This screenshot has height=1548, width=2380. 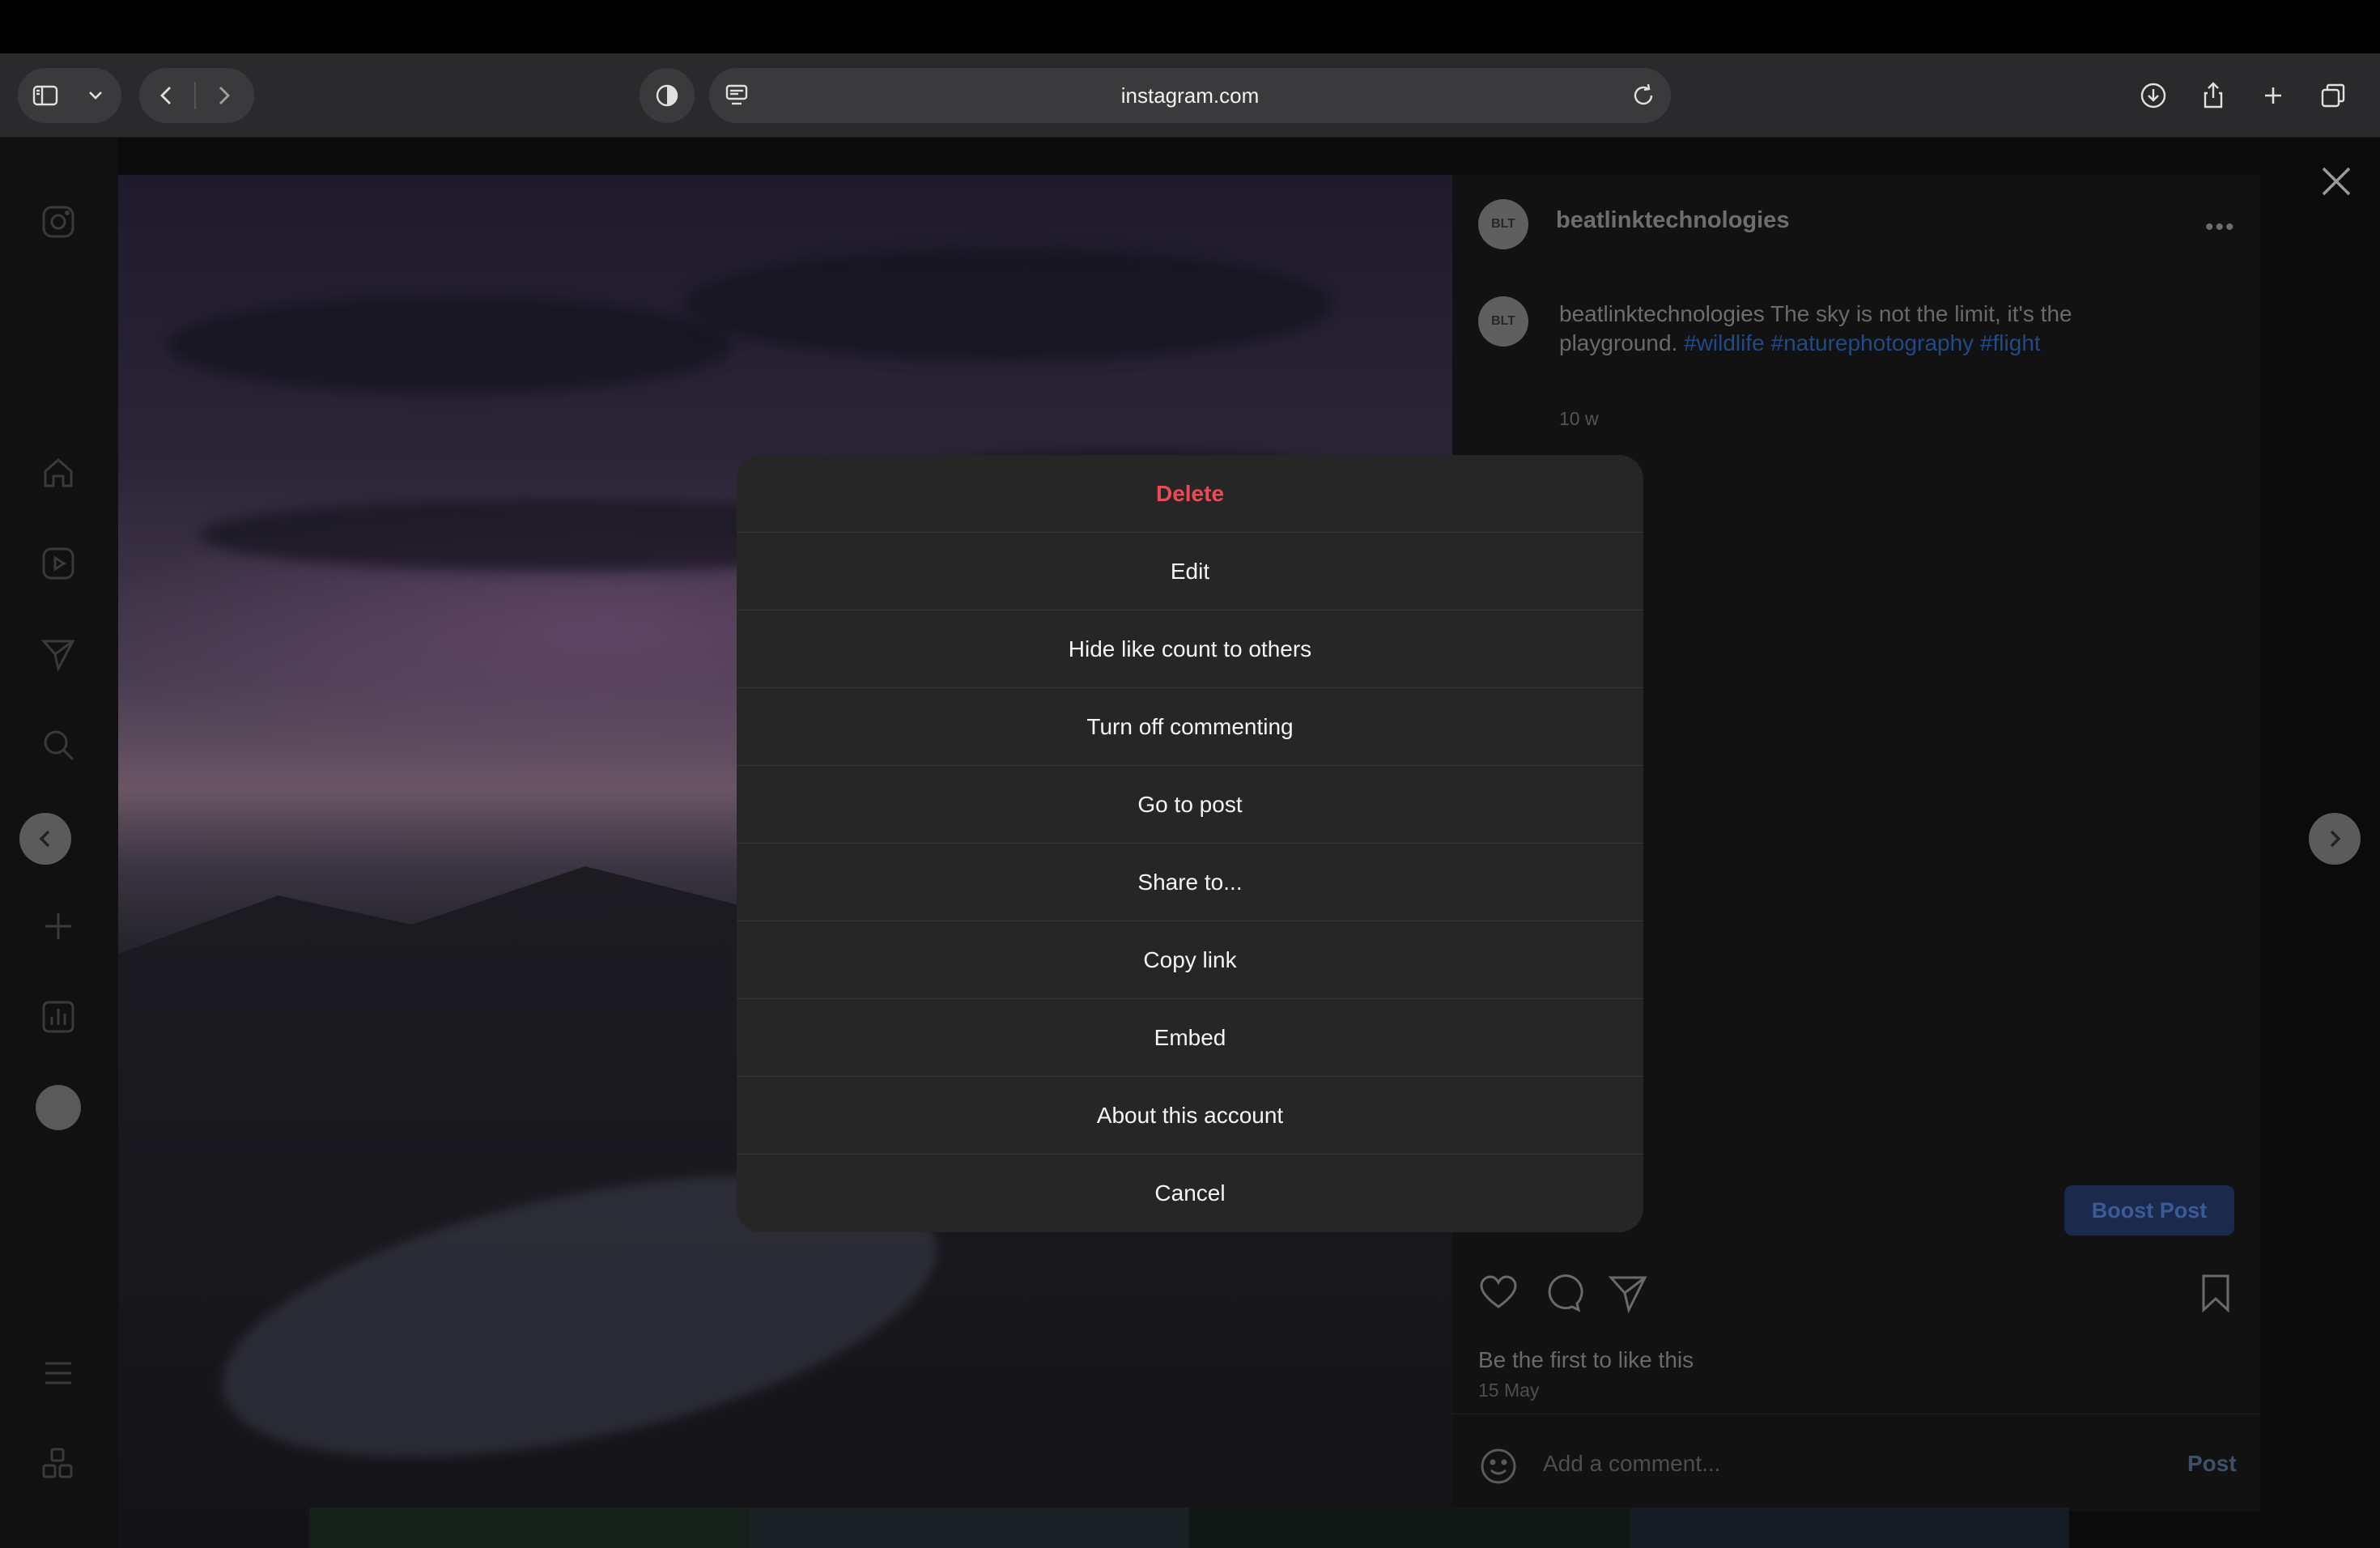 What do you see at coordinates (1190, 727) in the screenshot?
I see `turn-off-commenting-button: Turn off commenting` at bounding box center [1190, 727].